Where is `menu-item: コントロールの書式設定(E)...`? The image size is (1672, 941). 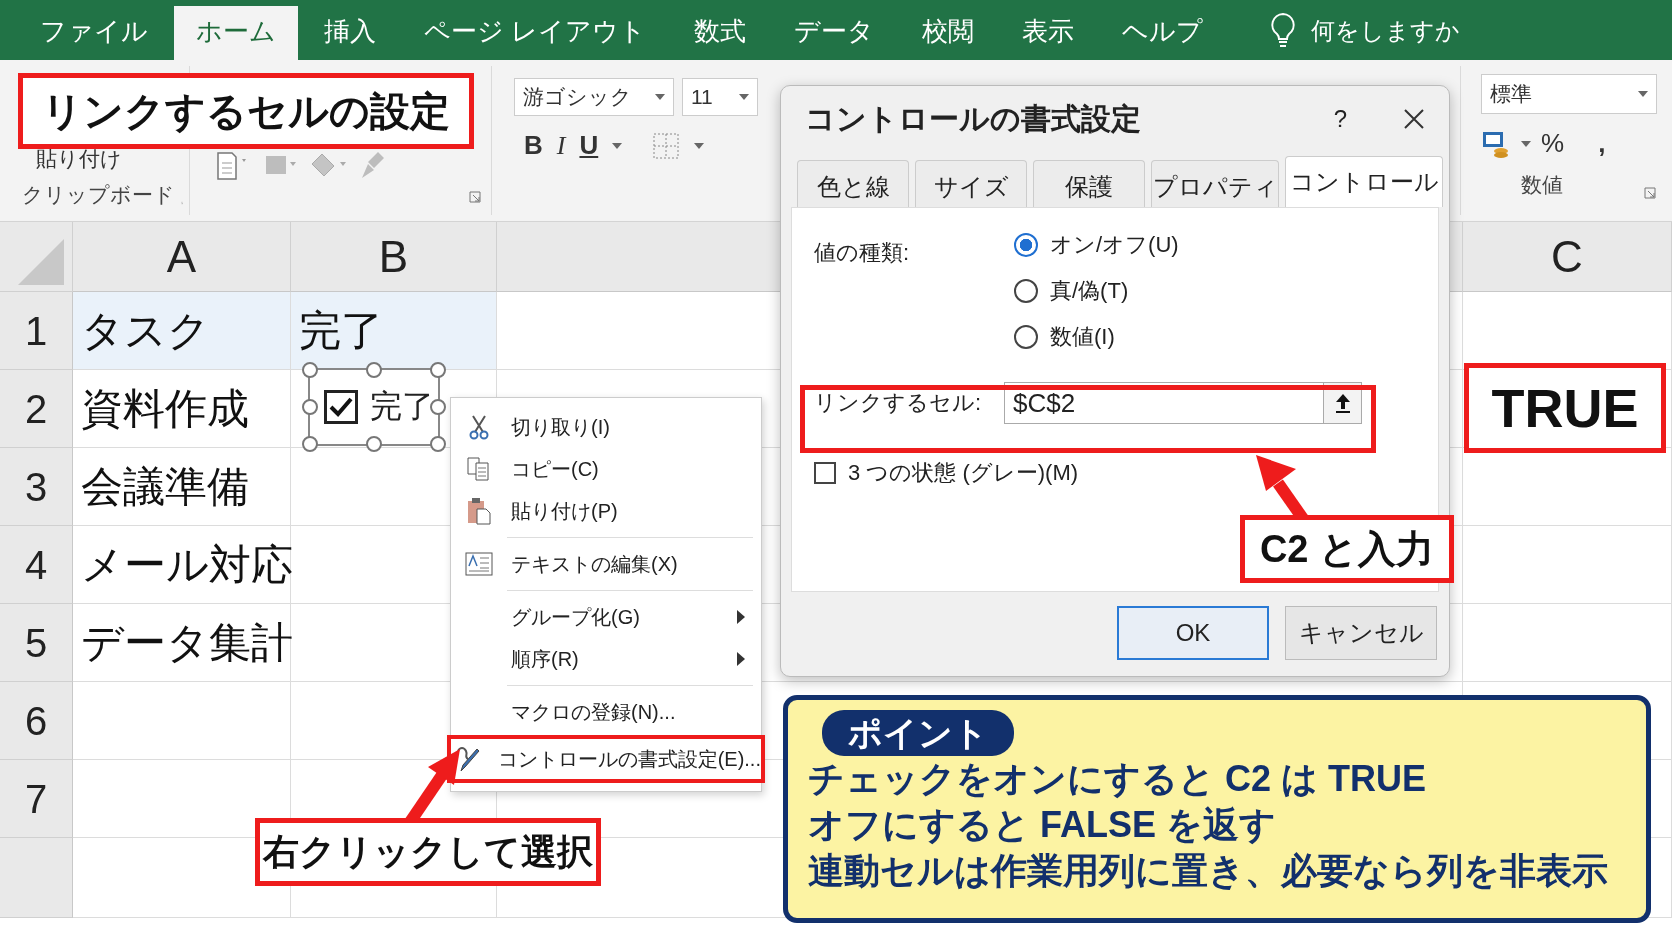
menu-item: コントロールの書式設定(E)... is located at coordinates (606, 759).